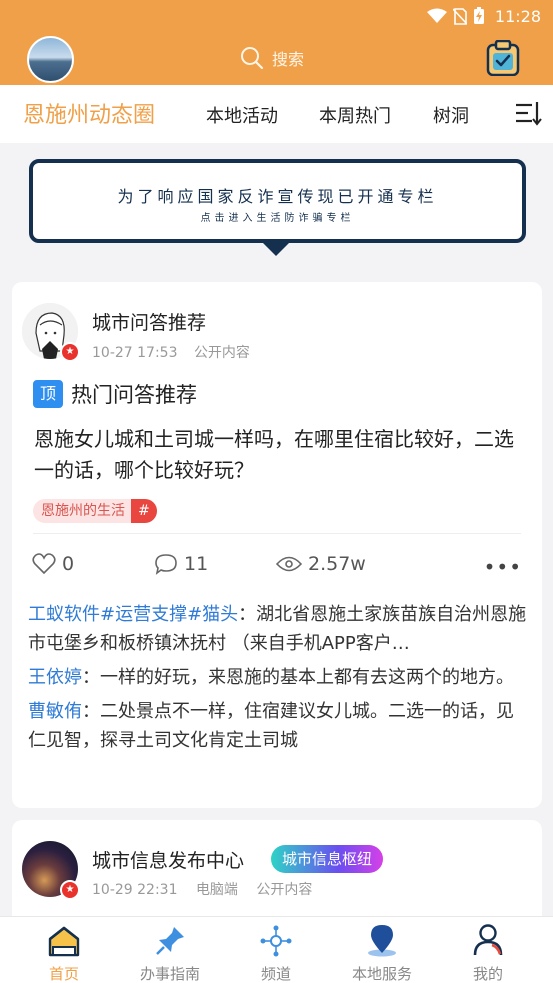 This screenshot has width=553, height=983. Describe the element at coordinates (288, 59) in the screenshot. I see `search-placeholder: 搜索` at that location.